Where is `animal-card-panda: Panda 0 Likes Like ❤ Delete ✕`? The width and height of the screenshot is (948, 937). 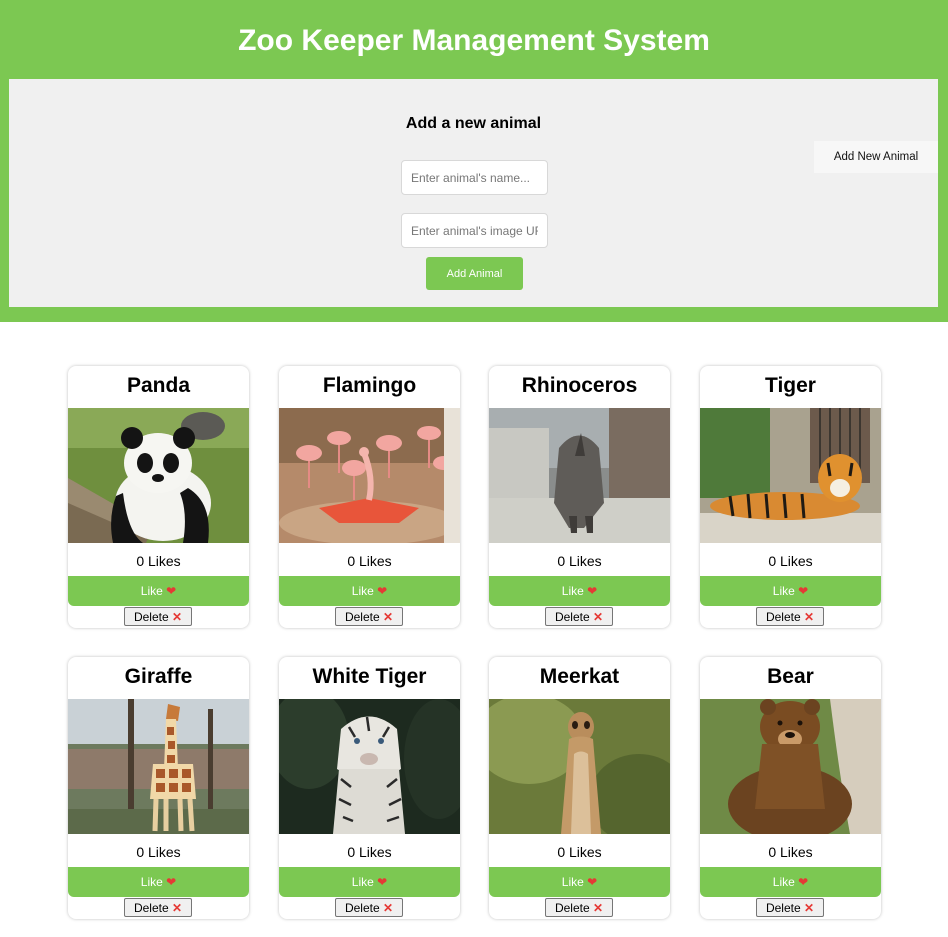
animal-card-panda: Panda 0 Likes Like ❤ Delete ✕ is located at coordinates (158, 497).